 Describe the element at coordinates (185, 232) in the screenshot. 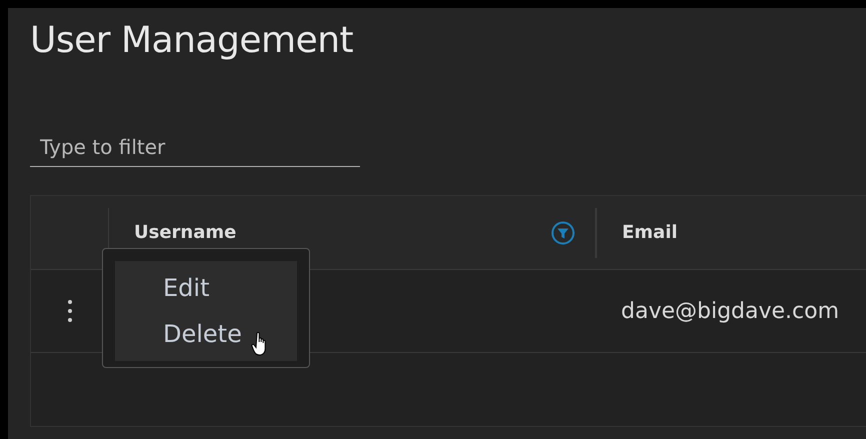

I see `column-header: Username` at that location.